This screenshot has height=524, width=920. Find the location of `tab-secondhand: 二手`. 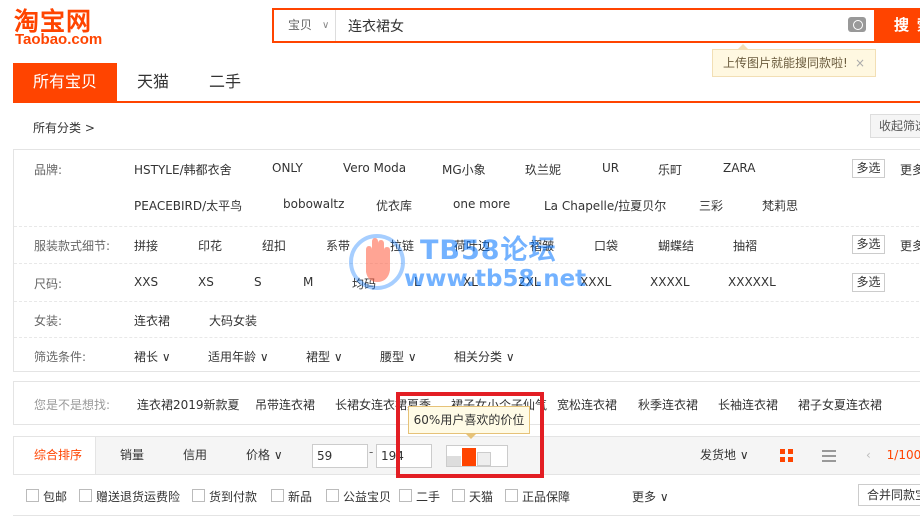

tab-secondhand: 二手 is located at coordinates (225, 82).